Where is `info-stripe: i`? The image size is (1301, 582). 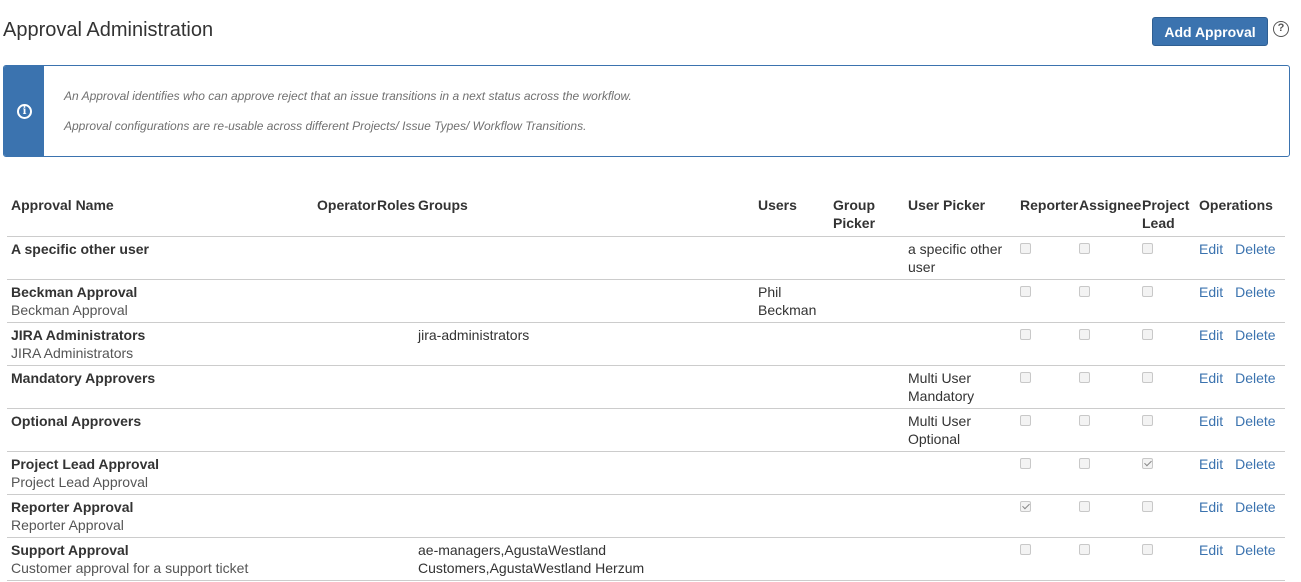
info-stripe: i is located at coordinates (24, 111).